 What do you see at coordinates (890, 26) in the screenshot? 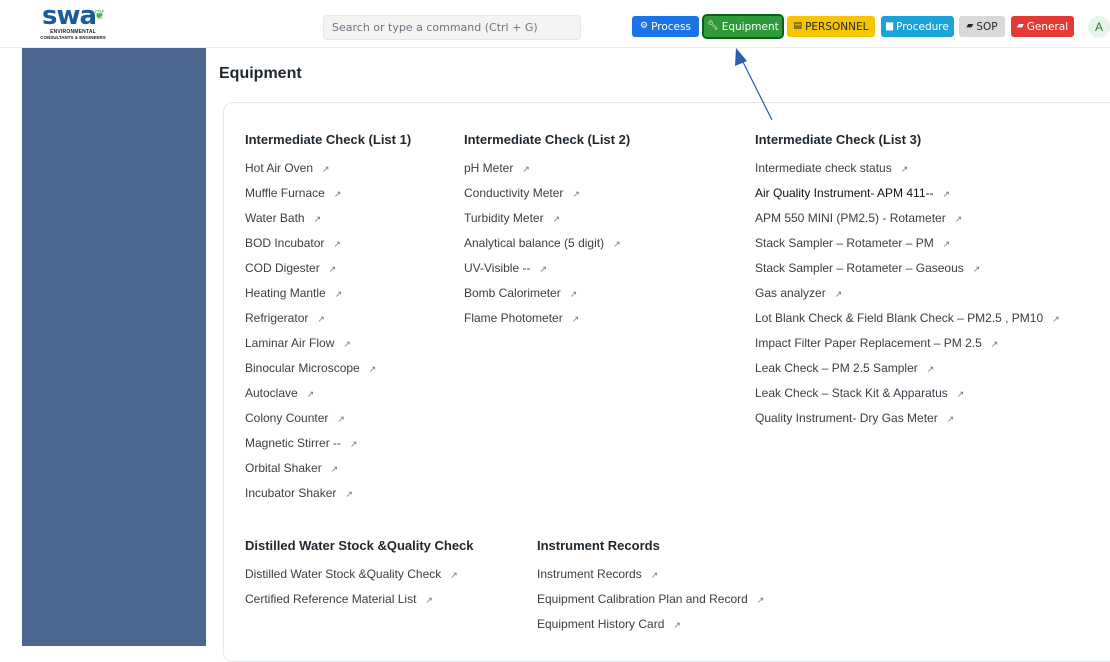
I see `document-icon: ▆` at bounding box center [890, 26].